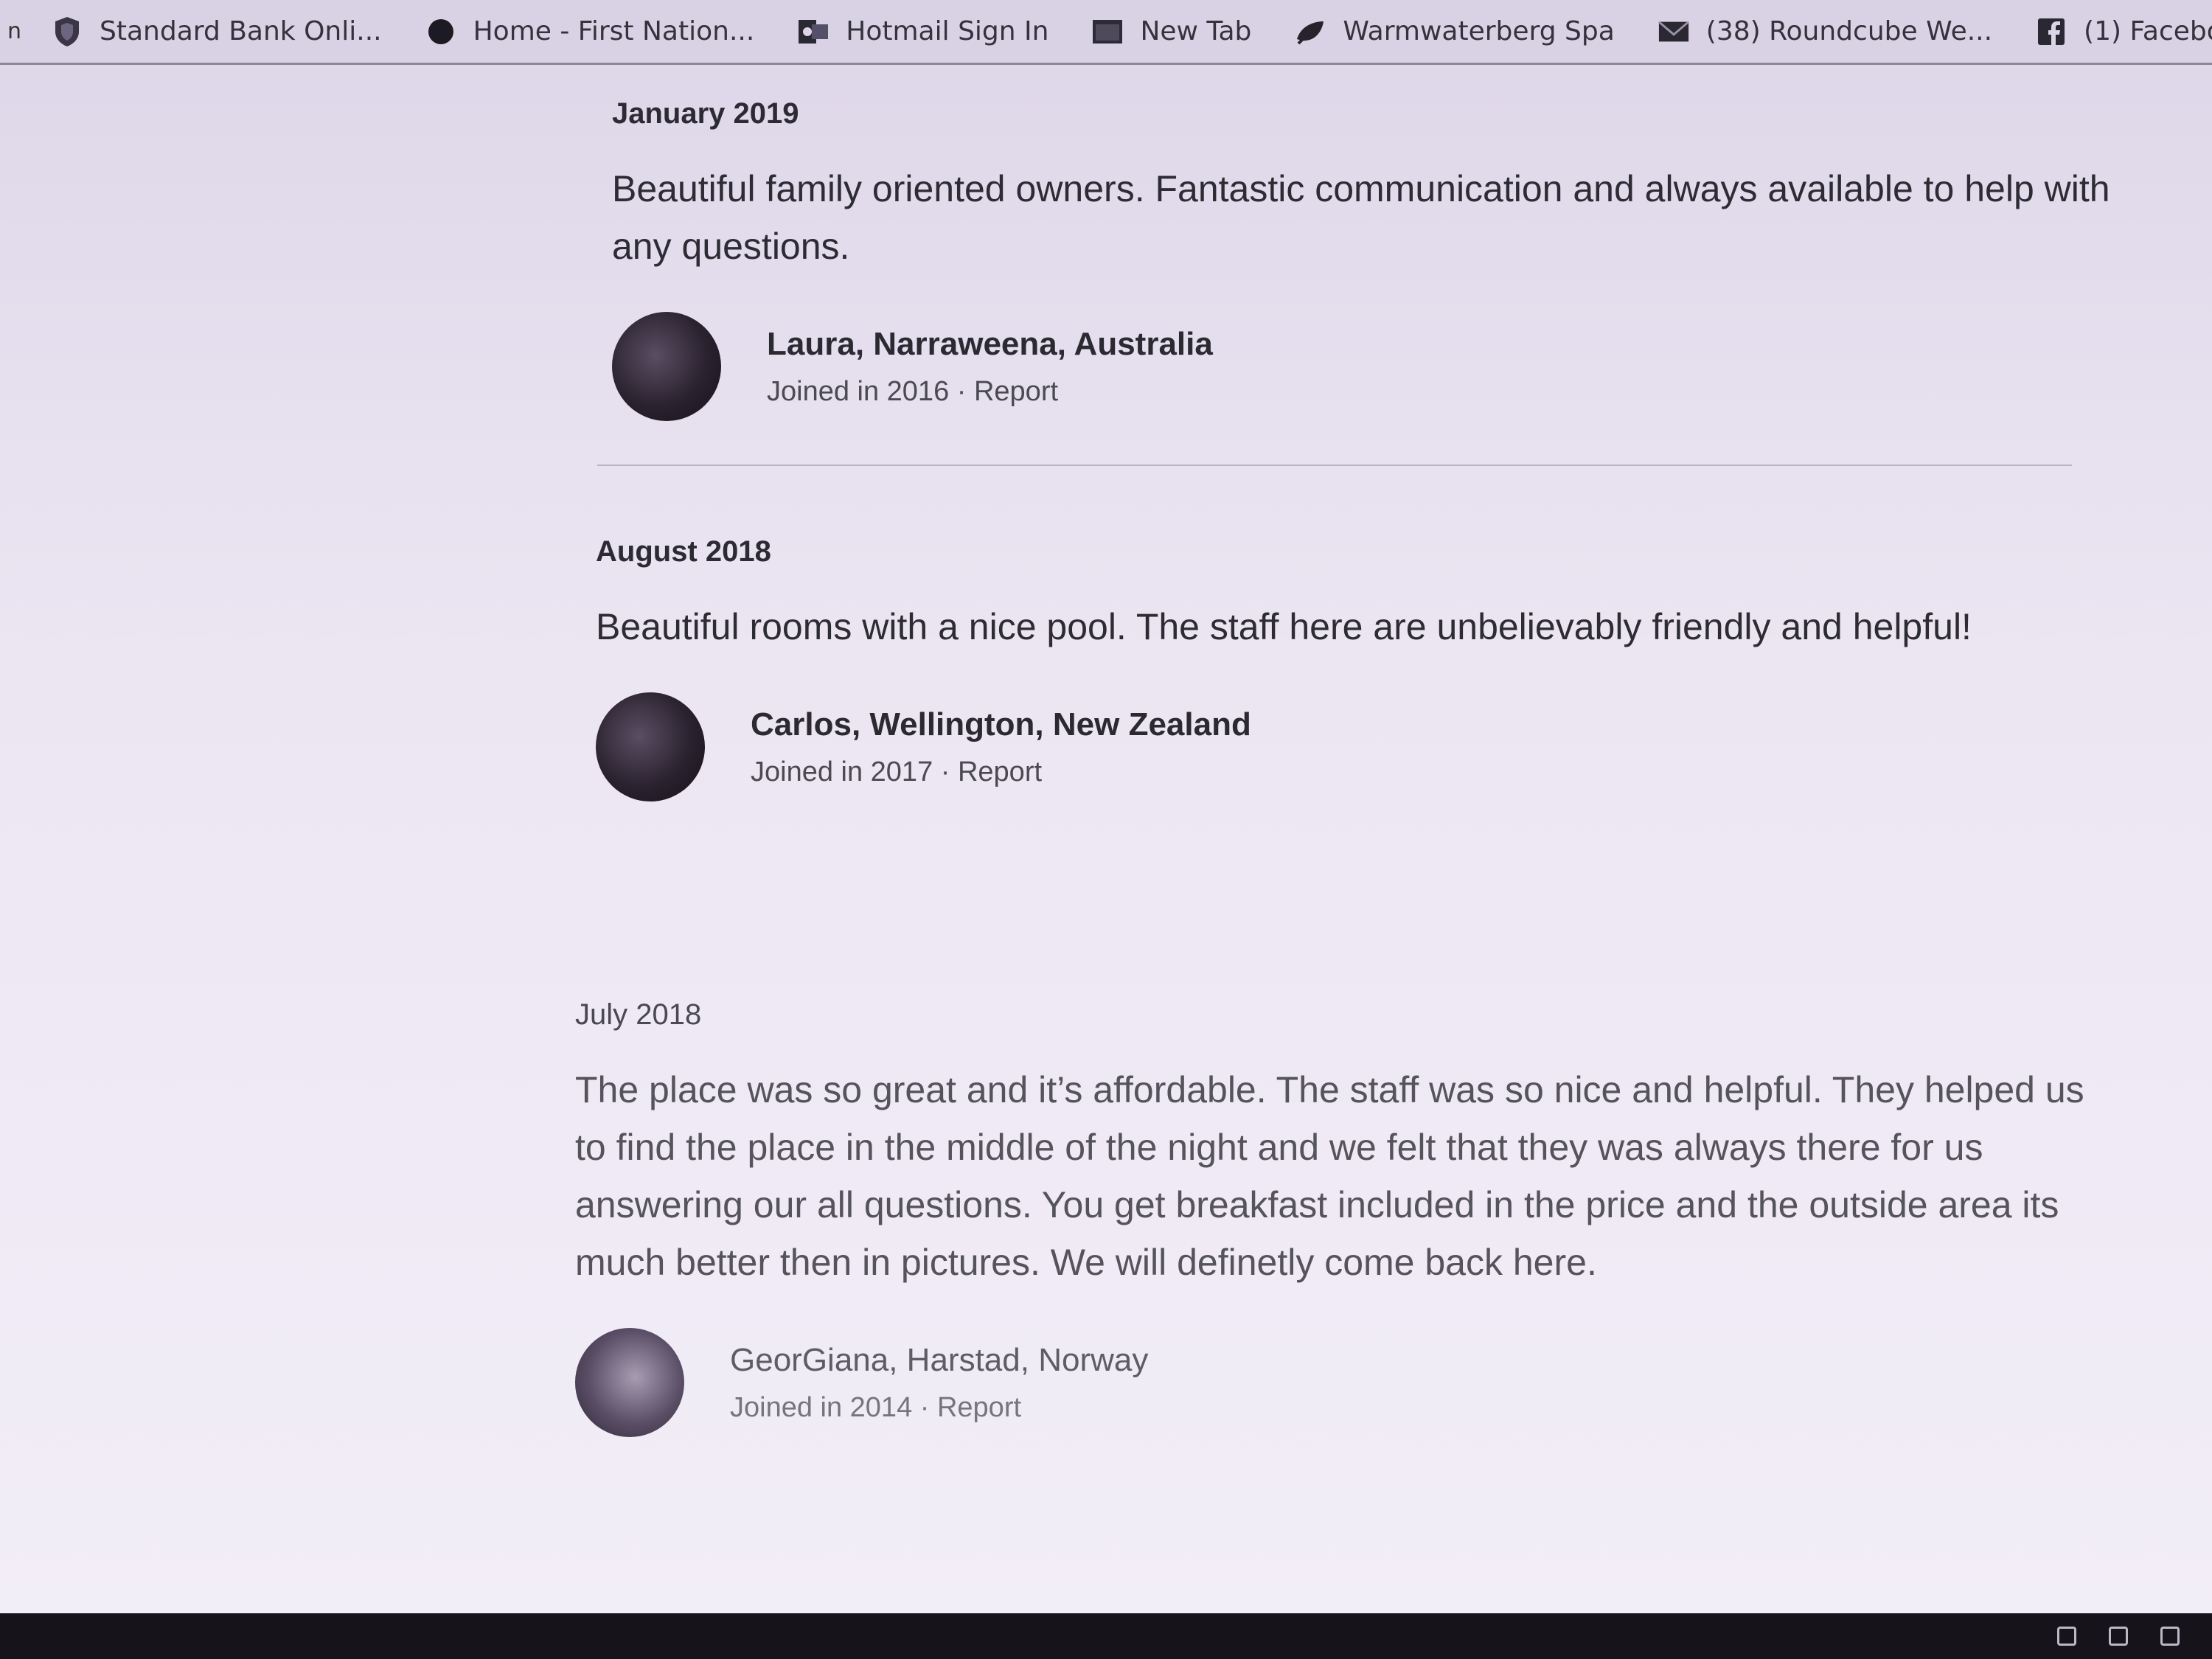 The height and width of the screenshot is (1659, 2212). What do you see at coordinates (2118, 1636) in the screenshot?
I see `volume-icon` at bounding box center [2118, 1636].